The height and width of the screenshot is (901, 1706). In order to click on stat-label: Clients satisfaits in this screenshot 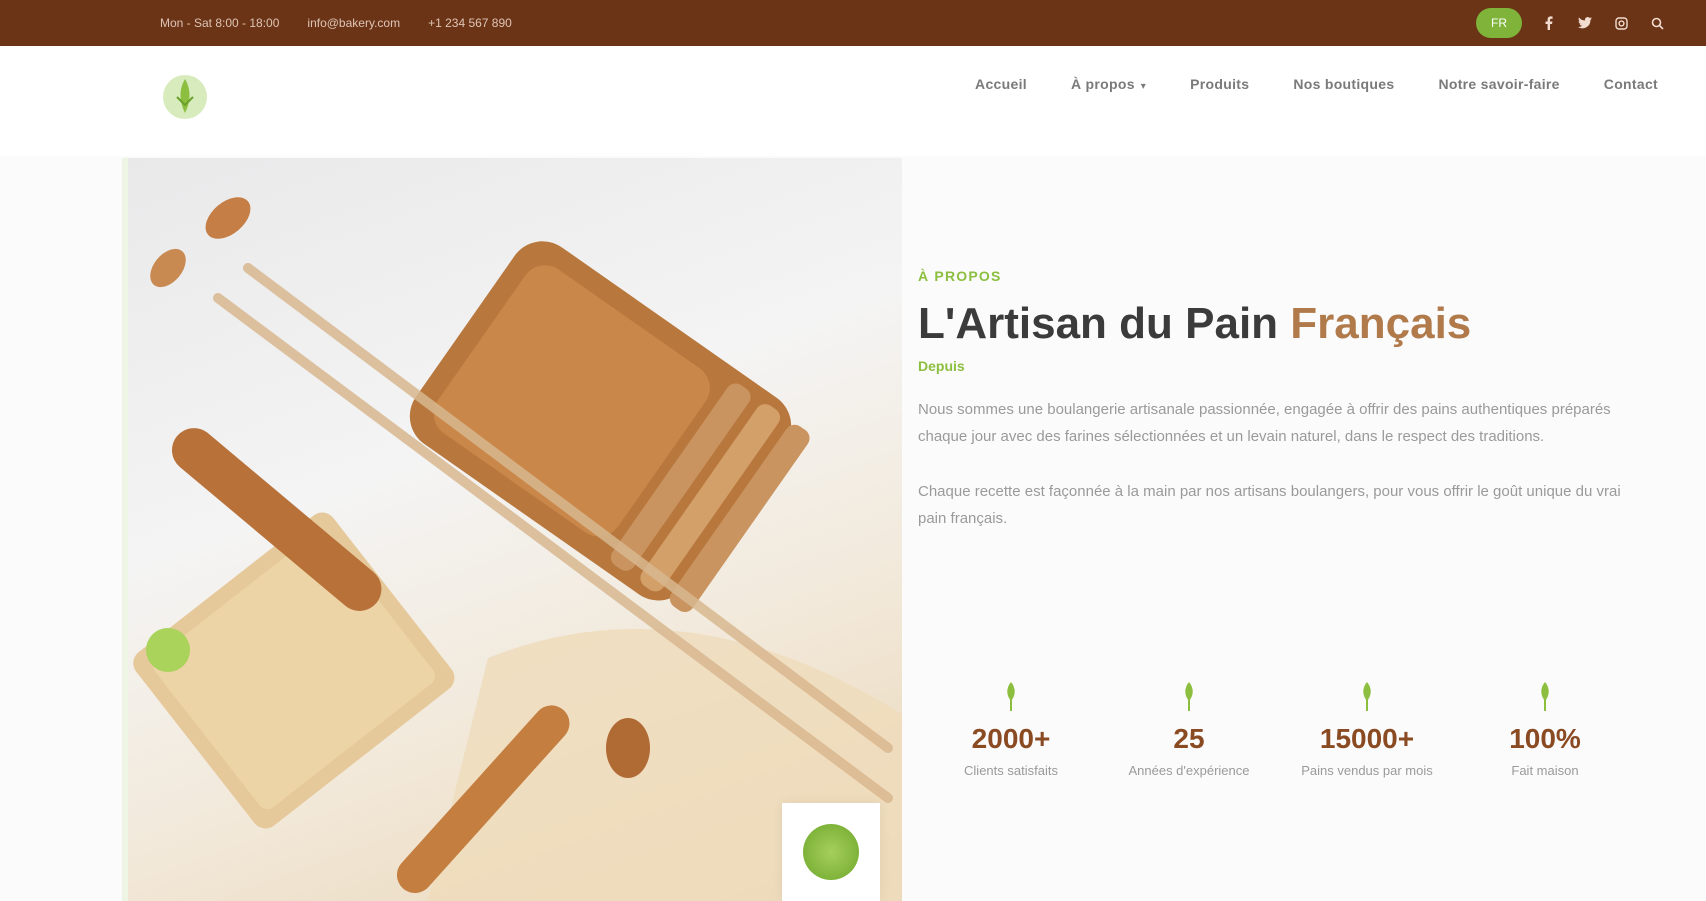, I will do `click(1011, 770)`.